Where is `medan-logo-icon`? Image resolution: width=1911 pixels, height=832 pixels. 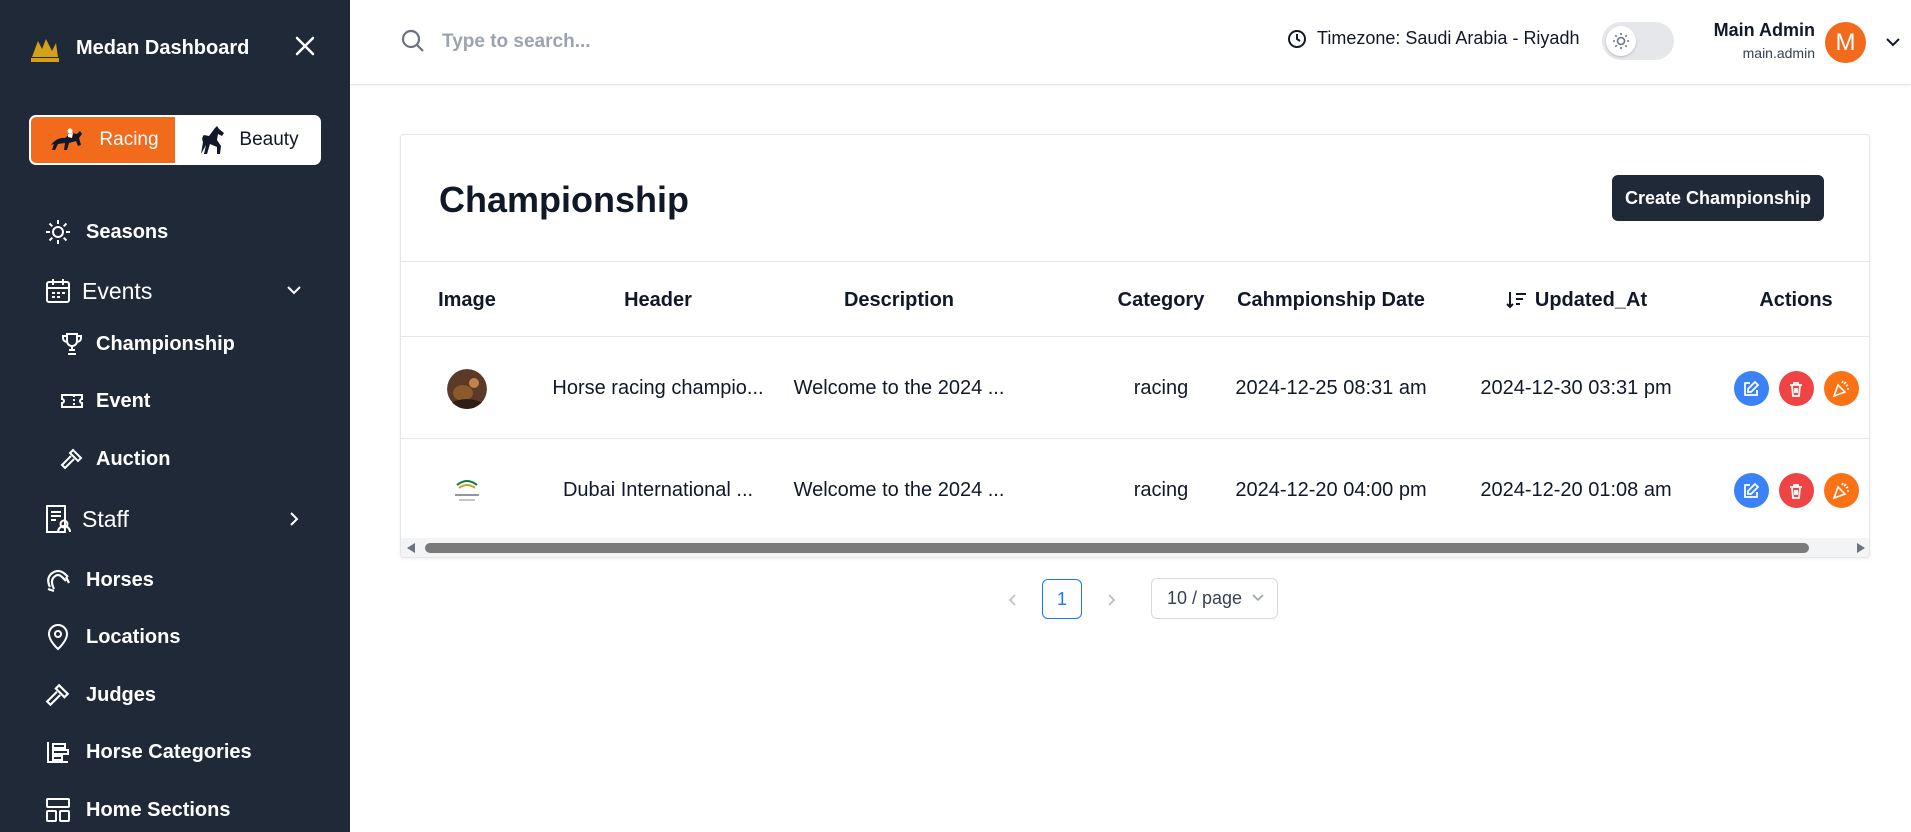
medan-logo-icon is located at coordinates (45, 50).